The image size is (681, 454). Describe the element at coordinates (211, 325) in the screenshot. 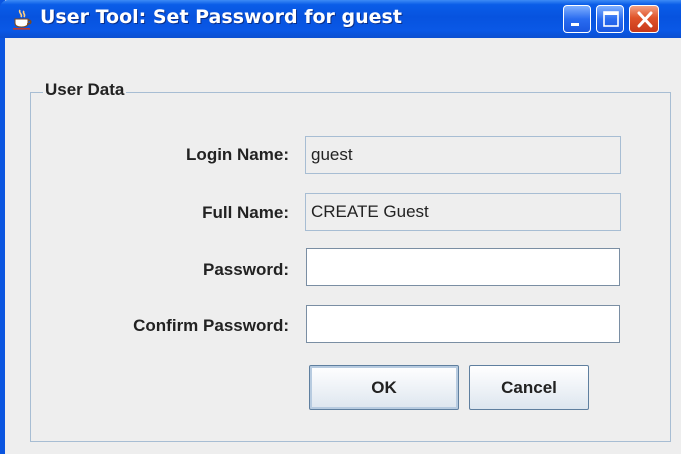

I see `confirm-password-label: Confirm Password:` at that location.